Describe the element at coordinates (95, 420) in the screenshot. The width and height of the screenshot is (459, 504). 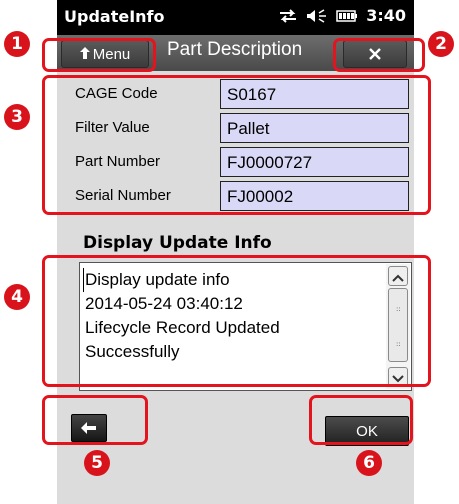
I see `callout-box-back` at that location.